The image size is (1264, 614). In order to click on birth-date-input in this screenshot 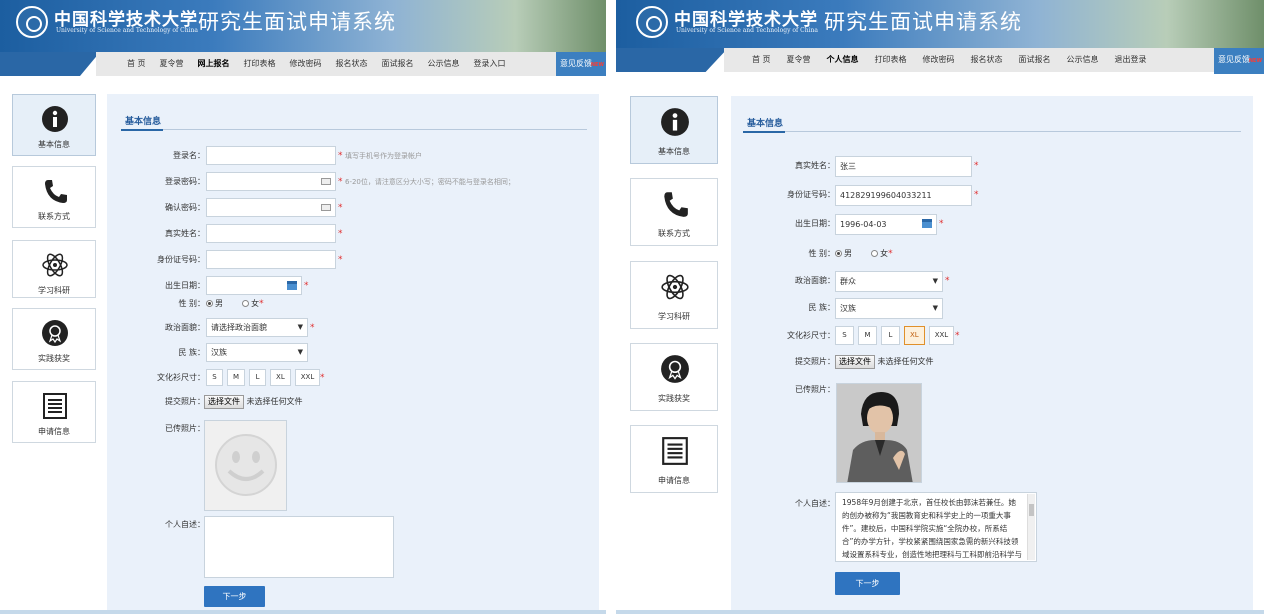, I will do `click(254, 285)`.